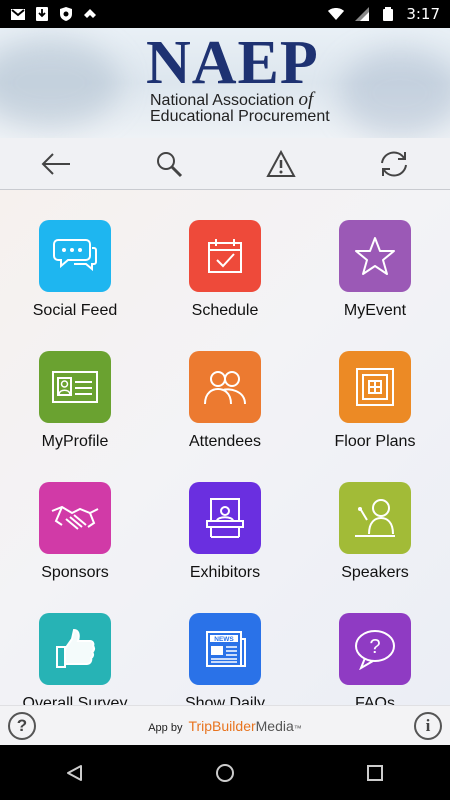 This screenshot has height=800, width=450. I want to click on tile-overall-survey: Overall Survey, so click(75, 659).